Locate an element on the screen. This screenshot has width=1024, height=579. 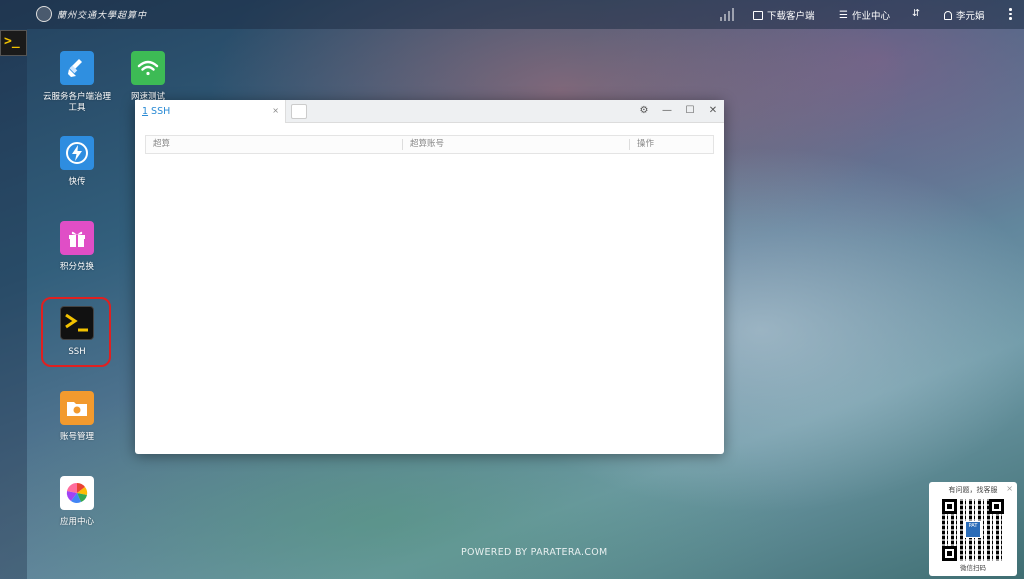
table-header: 超算 超算账号 操作 is located at coordinates (429, 144).